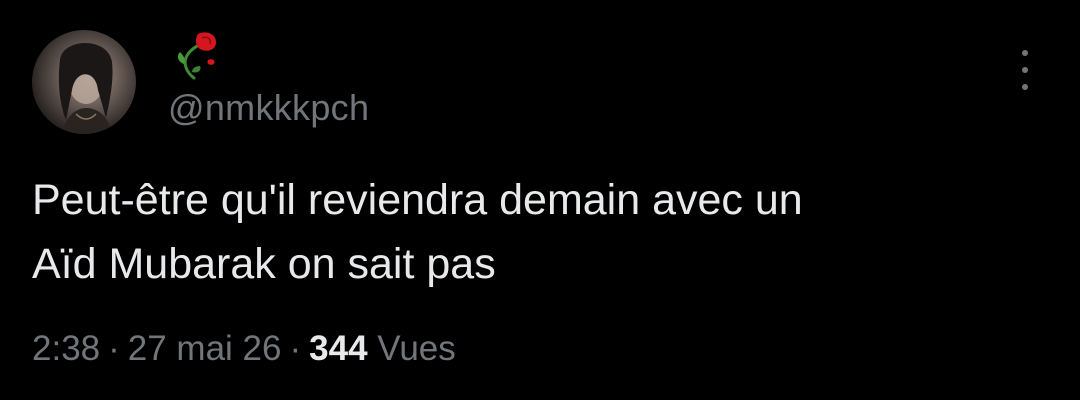  I want to click on views-count: 344, so click(338, 348).